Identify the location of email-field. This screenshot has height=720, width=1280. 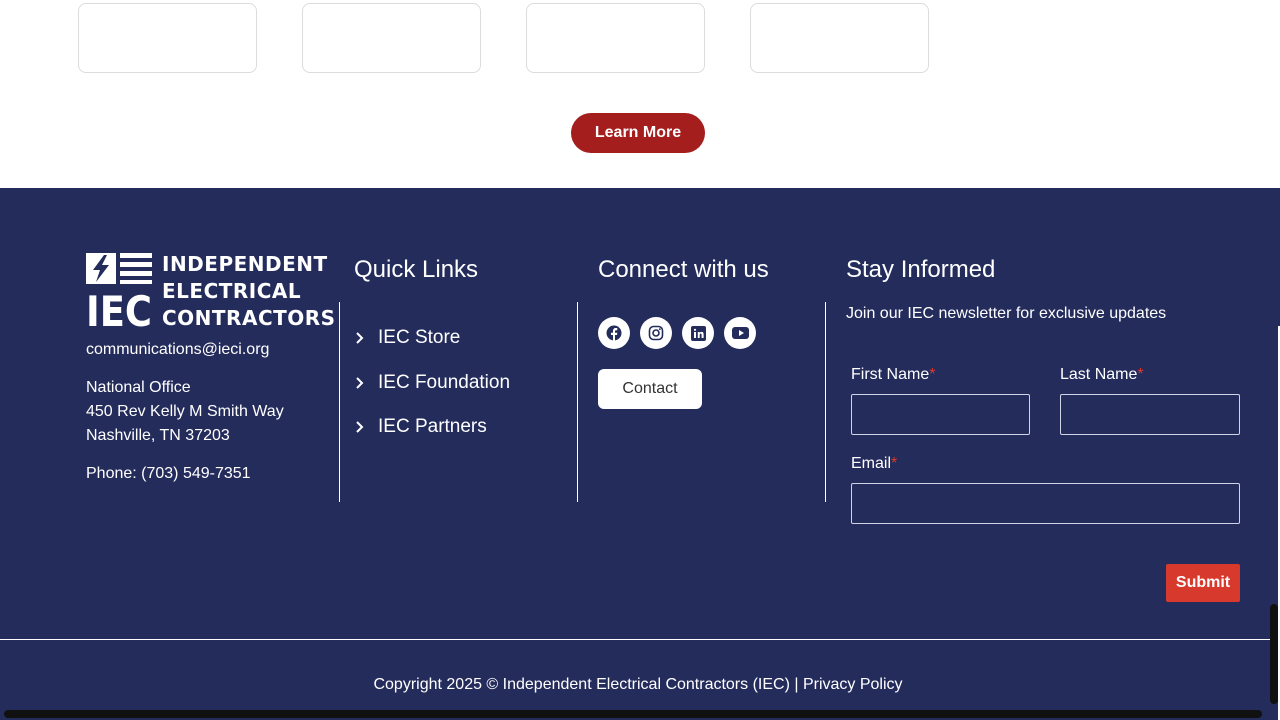
(1045, 503).